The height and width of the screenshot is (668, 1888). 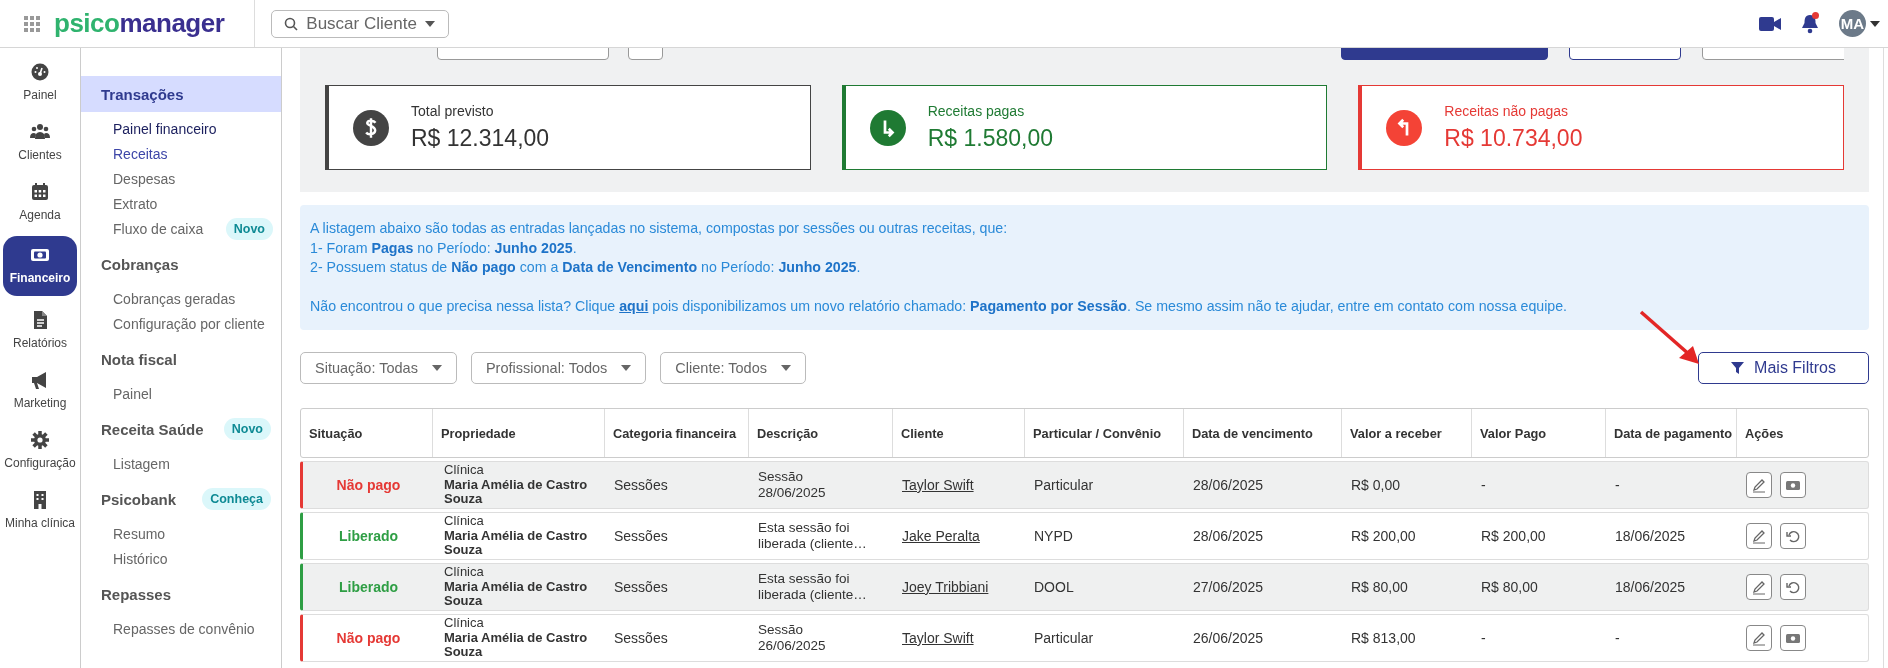 I want to click on menu-section: Cobranças, so click(x=181, y=264).